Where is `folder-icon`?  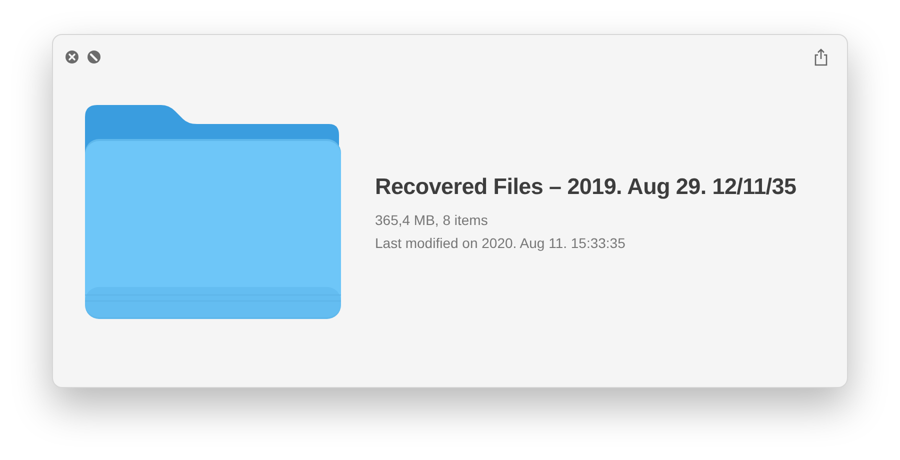
folder-icon is located at coordinates (213, 212).